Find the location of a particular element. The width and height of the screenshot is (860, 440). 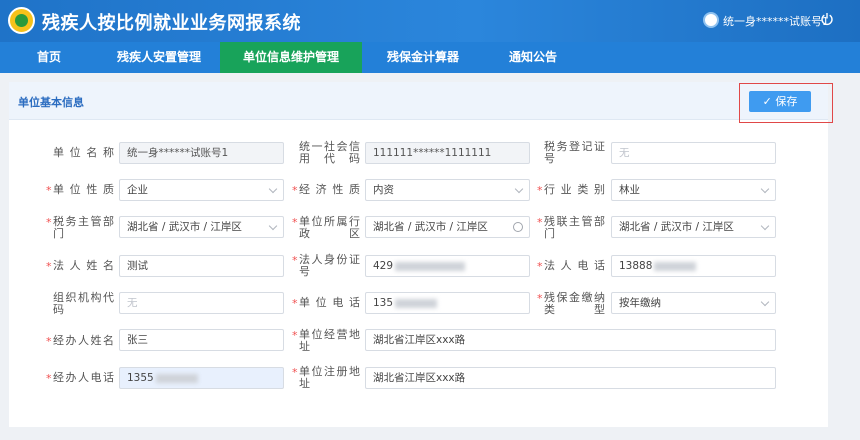

app-header: 残疾人按比例就业业务网报系统 统一身******试账号1 is located at coordinates (430, 21).